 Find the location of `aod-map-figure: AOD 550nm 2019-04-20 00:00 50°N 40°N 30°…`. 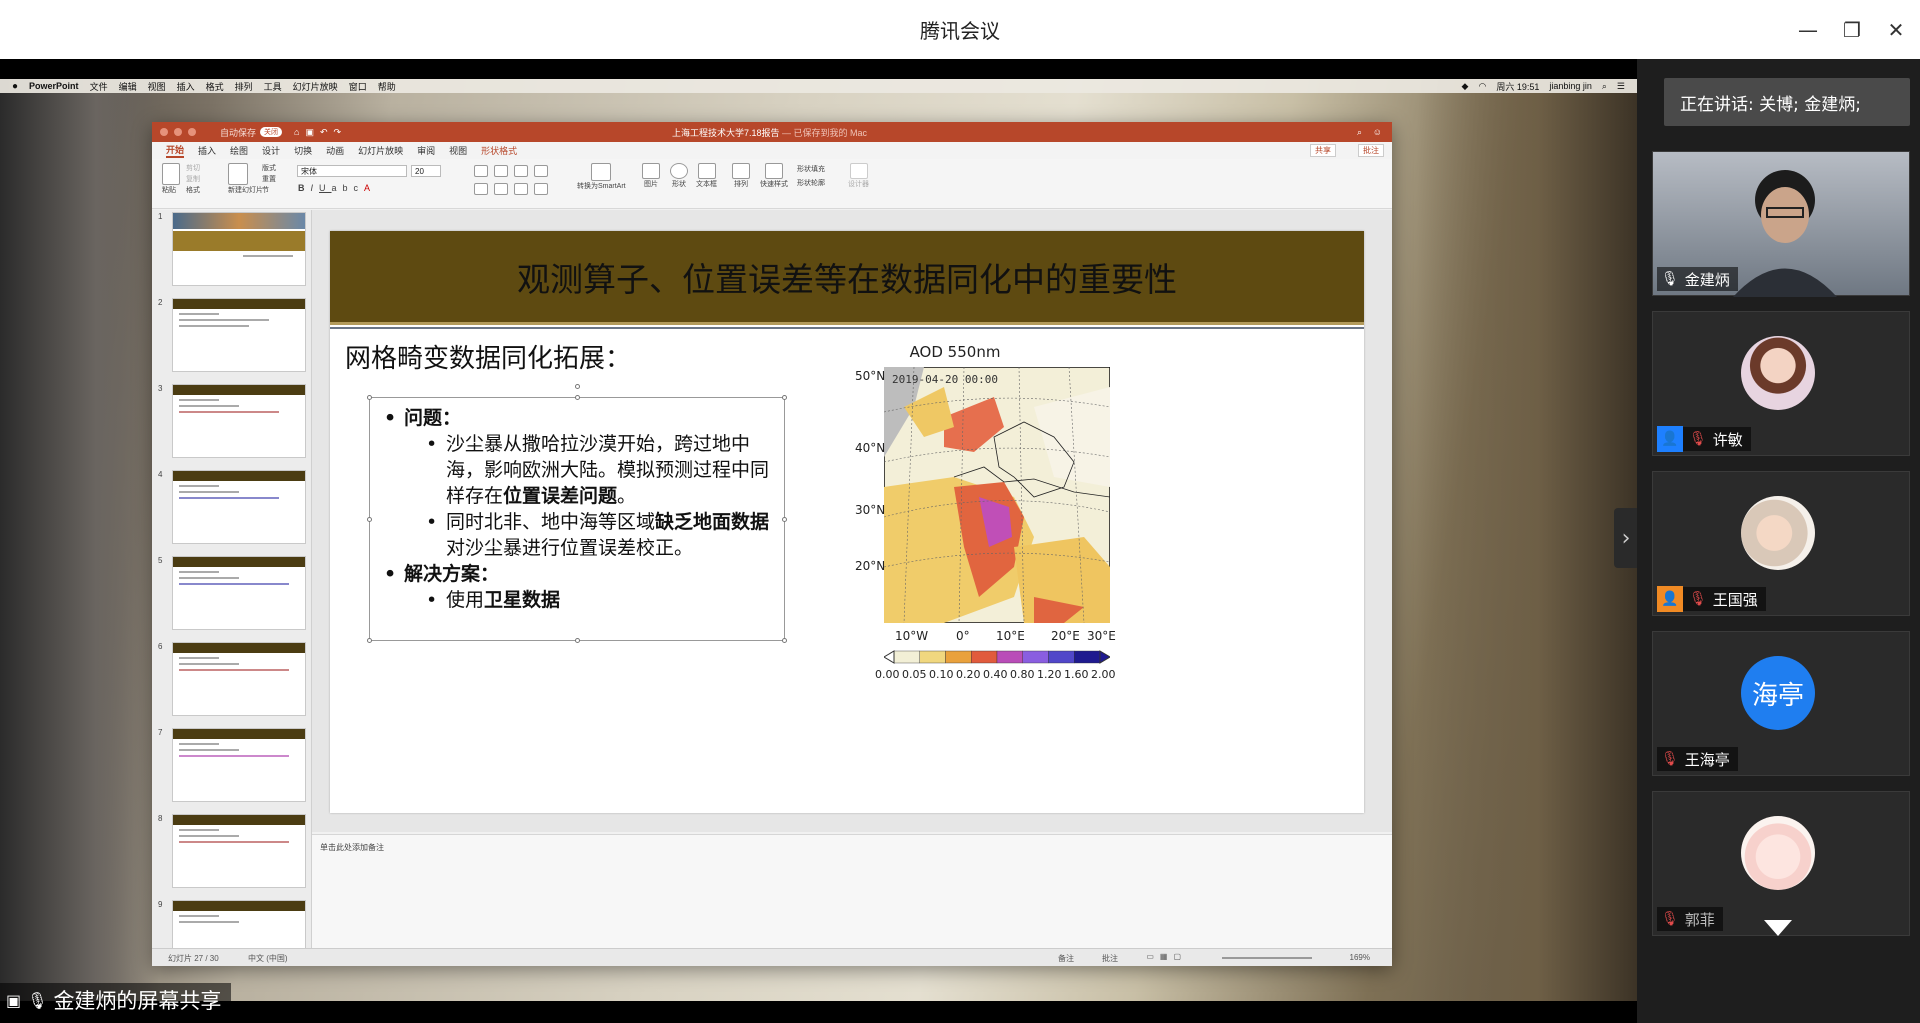

aod-map-figure: AOD 550nm 2019-04-20 00:00 50°N 40°N 30°… is located at coordinates (985, 553).